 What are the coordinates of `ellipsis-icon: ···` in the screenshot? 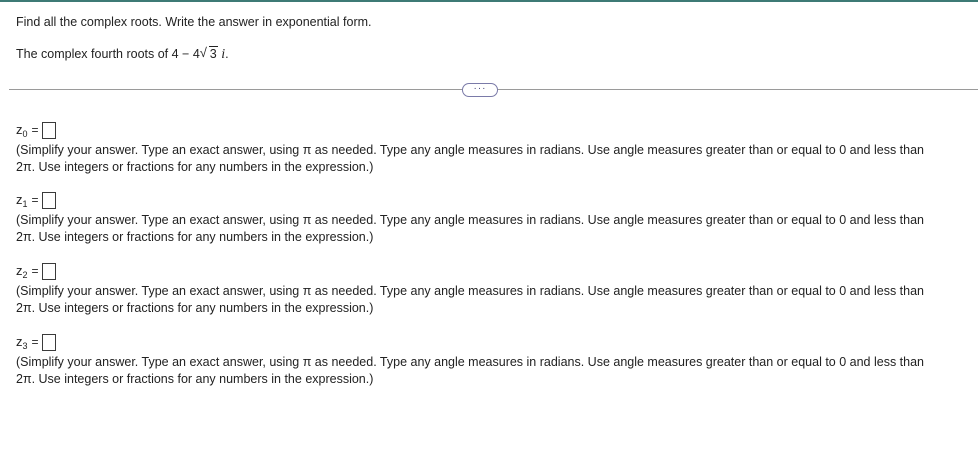 It's located at (480, 88).